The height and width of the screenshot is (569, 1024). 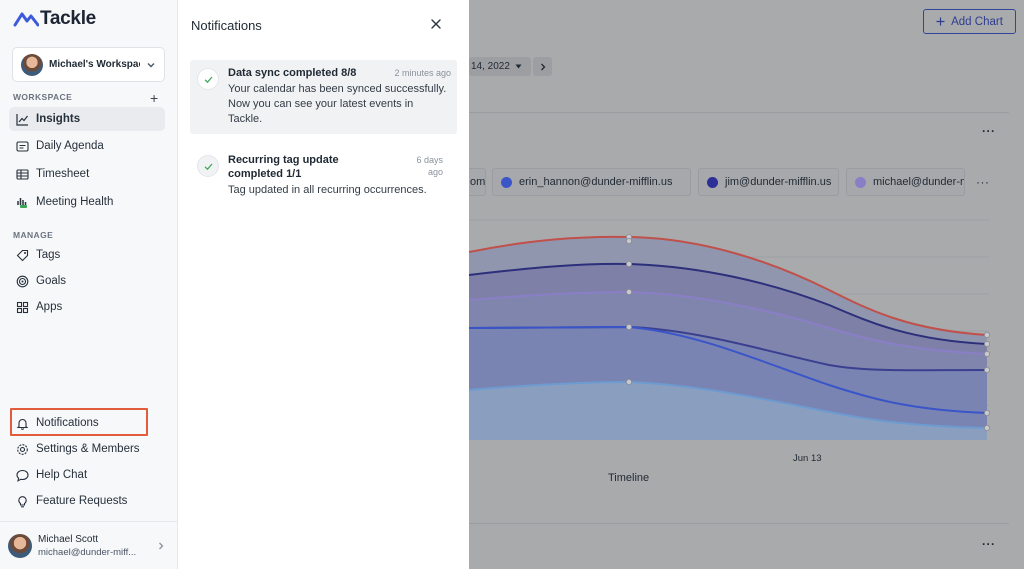 What do you see at coordinates (22, 146) in the screenshot?
I see `agenda-icon` at bounding box center [22, 146].